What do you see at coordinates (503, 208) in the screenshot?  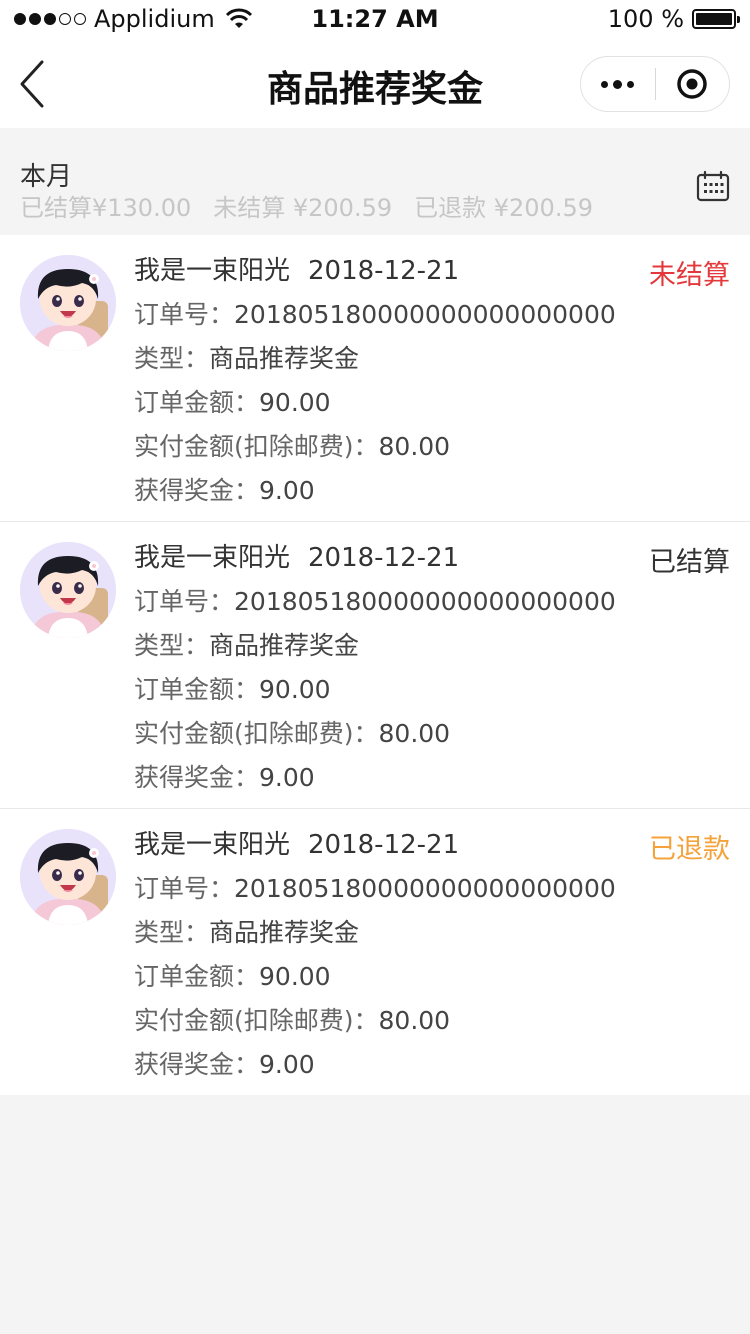 I see `refunded-total: 已退款 ¥200.59` at bounding box center [503, 208].